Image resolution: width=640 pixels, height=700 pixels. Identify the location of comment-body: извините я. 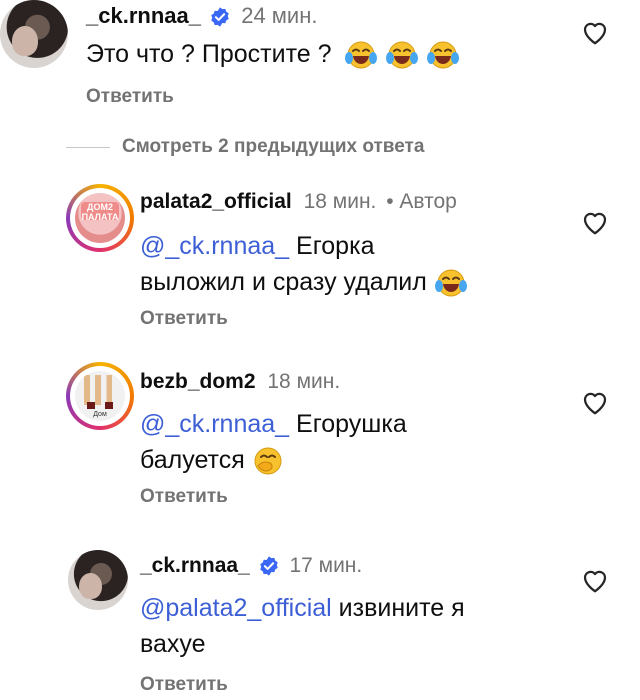
(401, 608).